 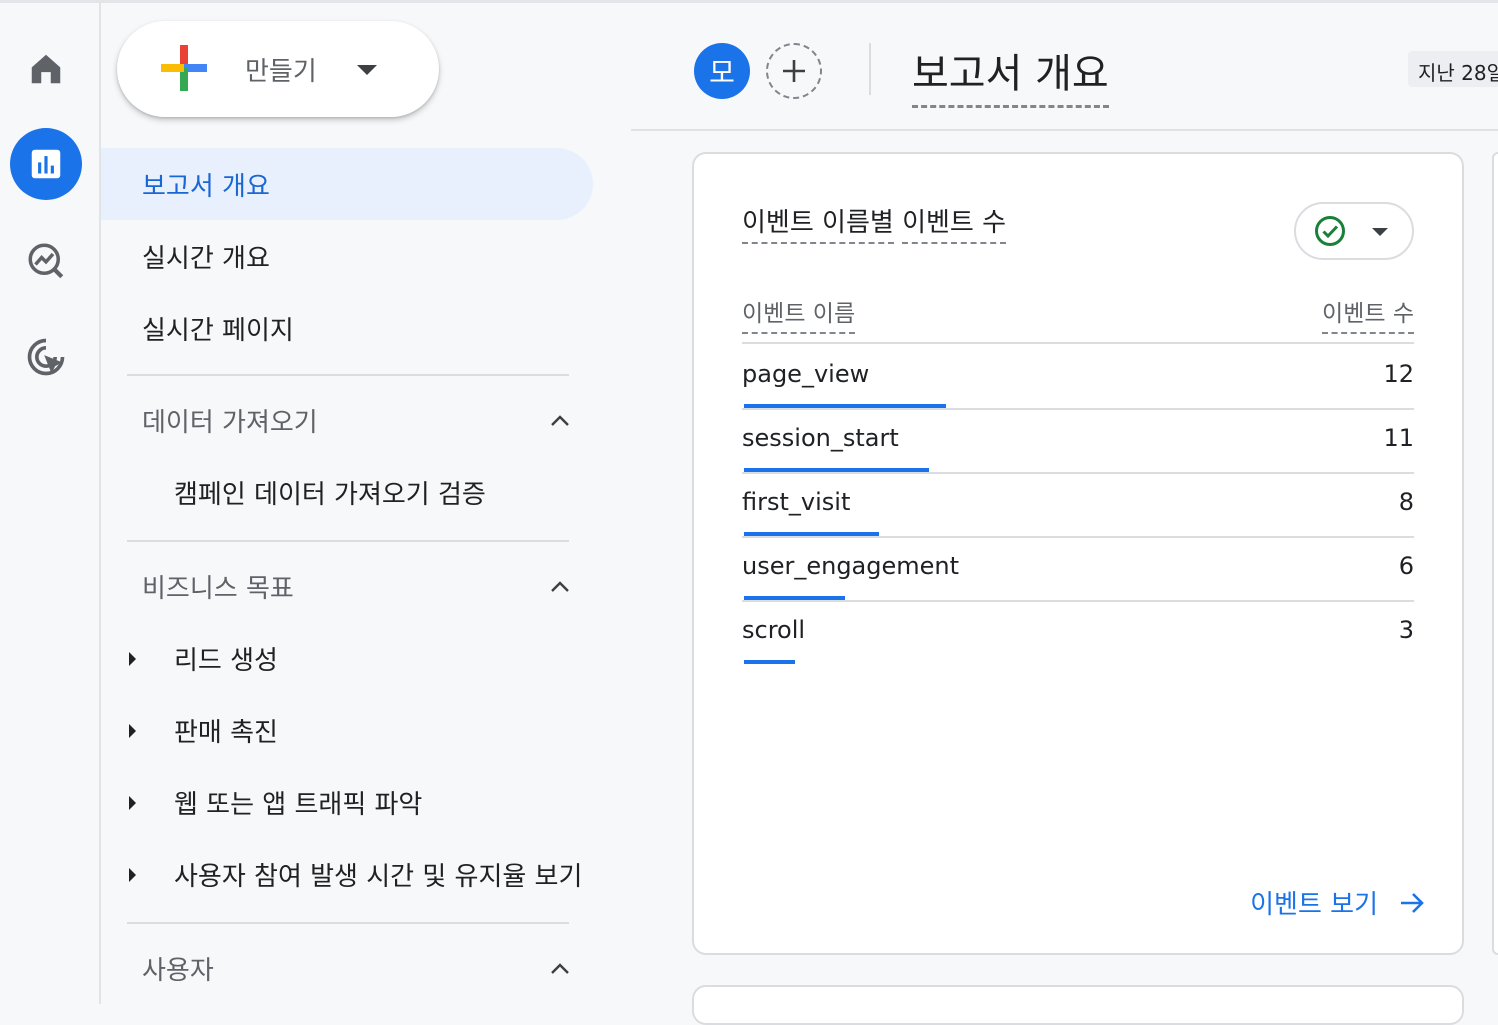 I want to click on event-name-cell: first_visit, so click(x=796, y=502).